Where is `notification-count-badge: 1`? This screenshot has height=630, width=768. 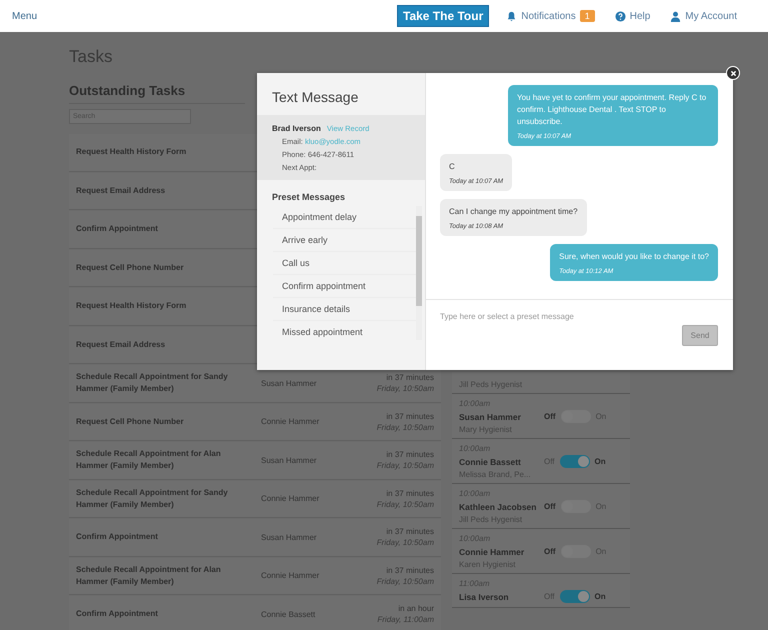 notification-count-badge: 1 is located at coordinates (587, 16).